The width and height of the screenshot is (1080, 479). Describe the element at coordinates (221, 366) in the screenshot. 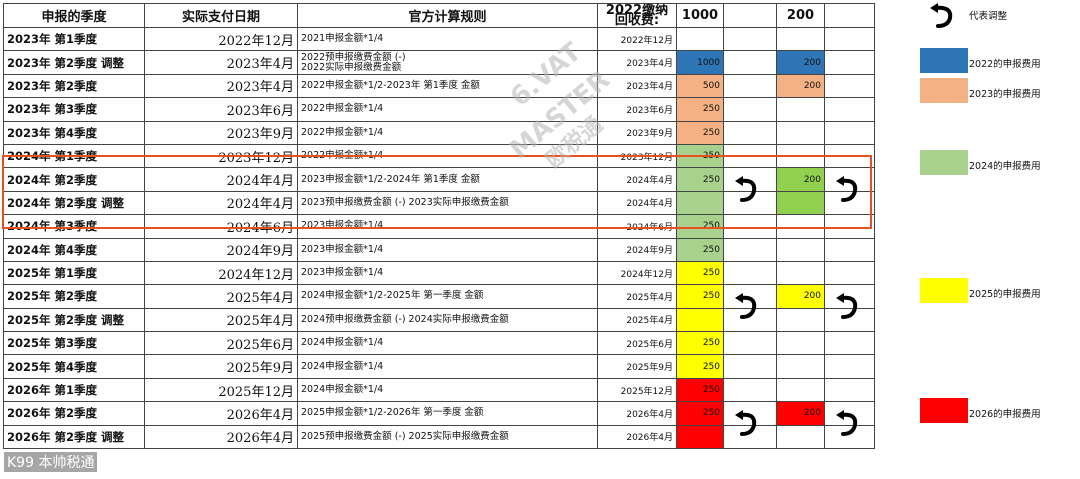

I see `paydate-cell: 2025年9月` at that location.